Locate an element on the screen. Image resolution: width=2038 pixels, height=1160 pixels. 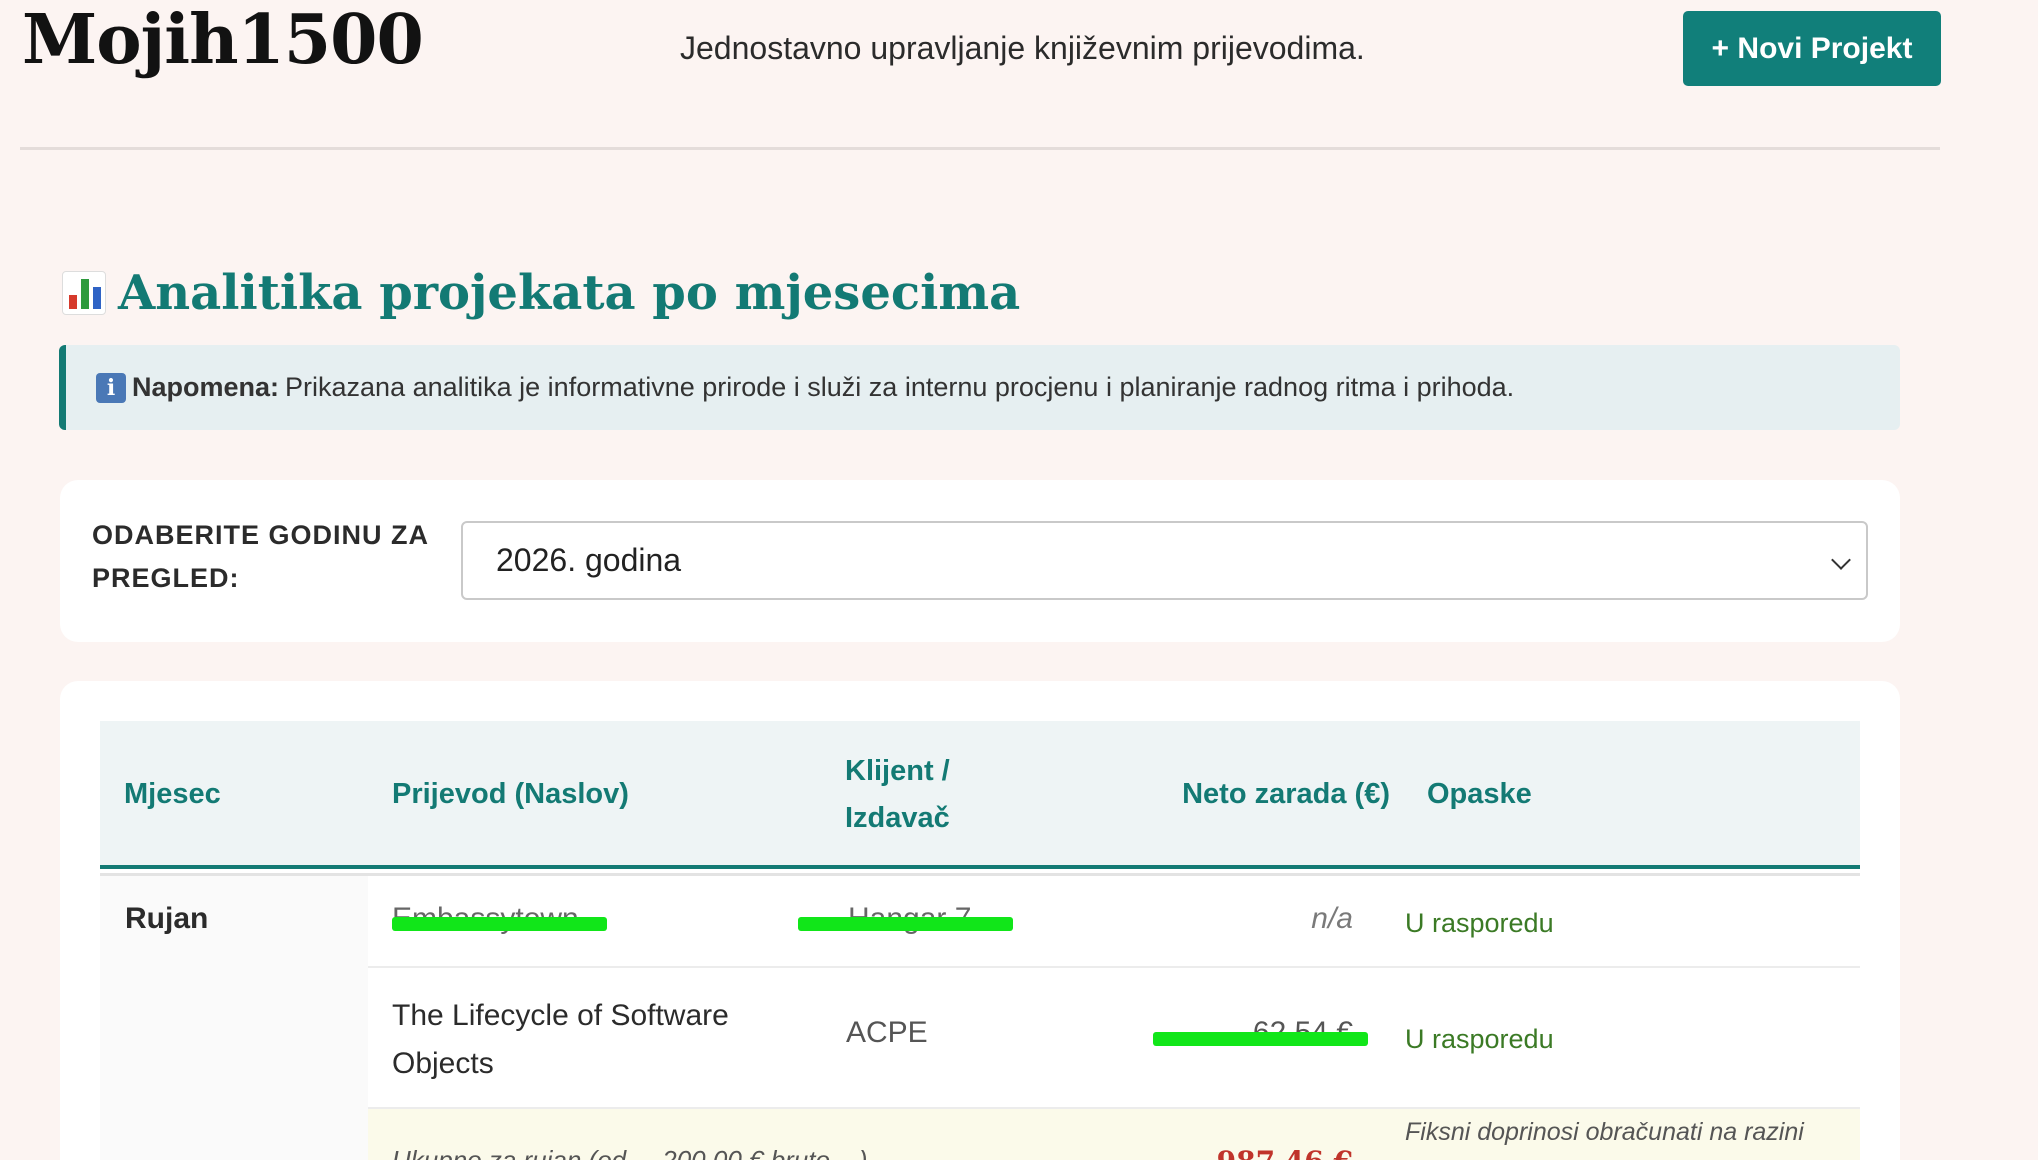
year-label: ODABERITE GODINU ZA PREGLED: is located at coordinates (260, 556).